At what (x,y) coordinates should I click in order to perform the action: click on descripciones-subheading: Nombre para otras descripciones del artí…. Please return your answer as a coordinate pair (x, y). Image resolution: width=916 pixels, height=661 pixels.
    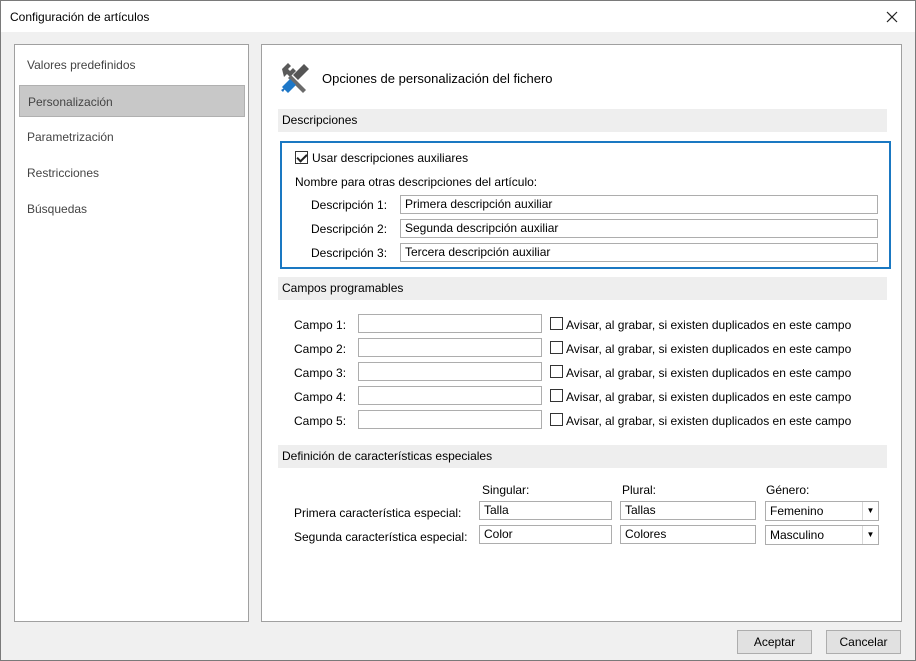
    Looking at the image, I should click on (416, 182).